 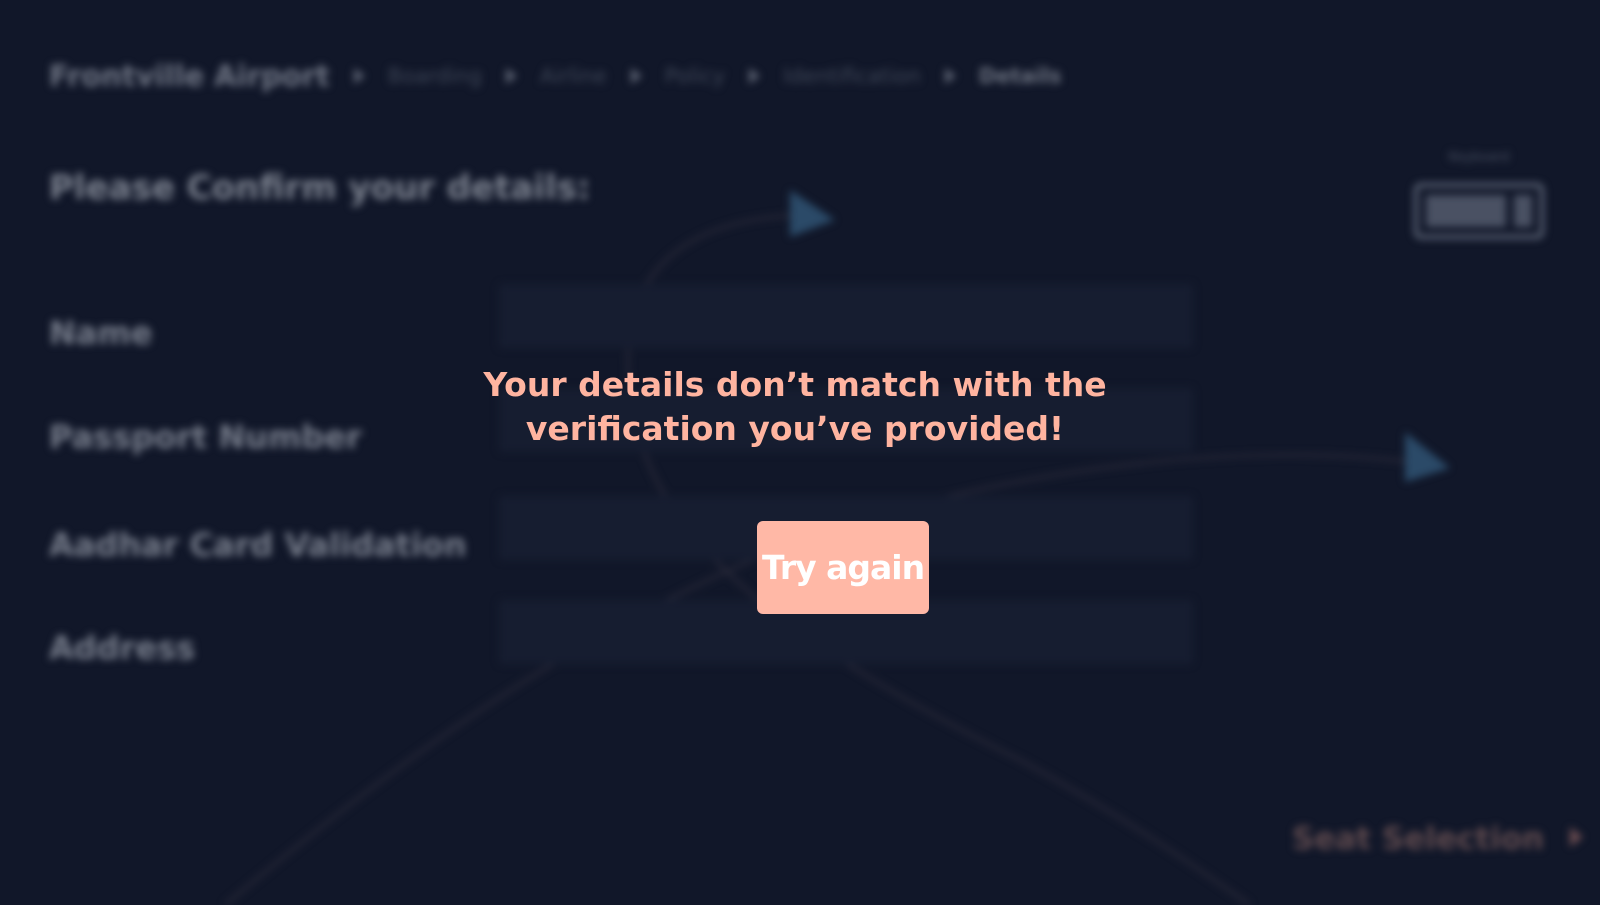 What do you see at coordinates (843, 567) in the screenshot?
I see `try-again-button: Try again` at bounding box center [843, 567].